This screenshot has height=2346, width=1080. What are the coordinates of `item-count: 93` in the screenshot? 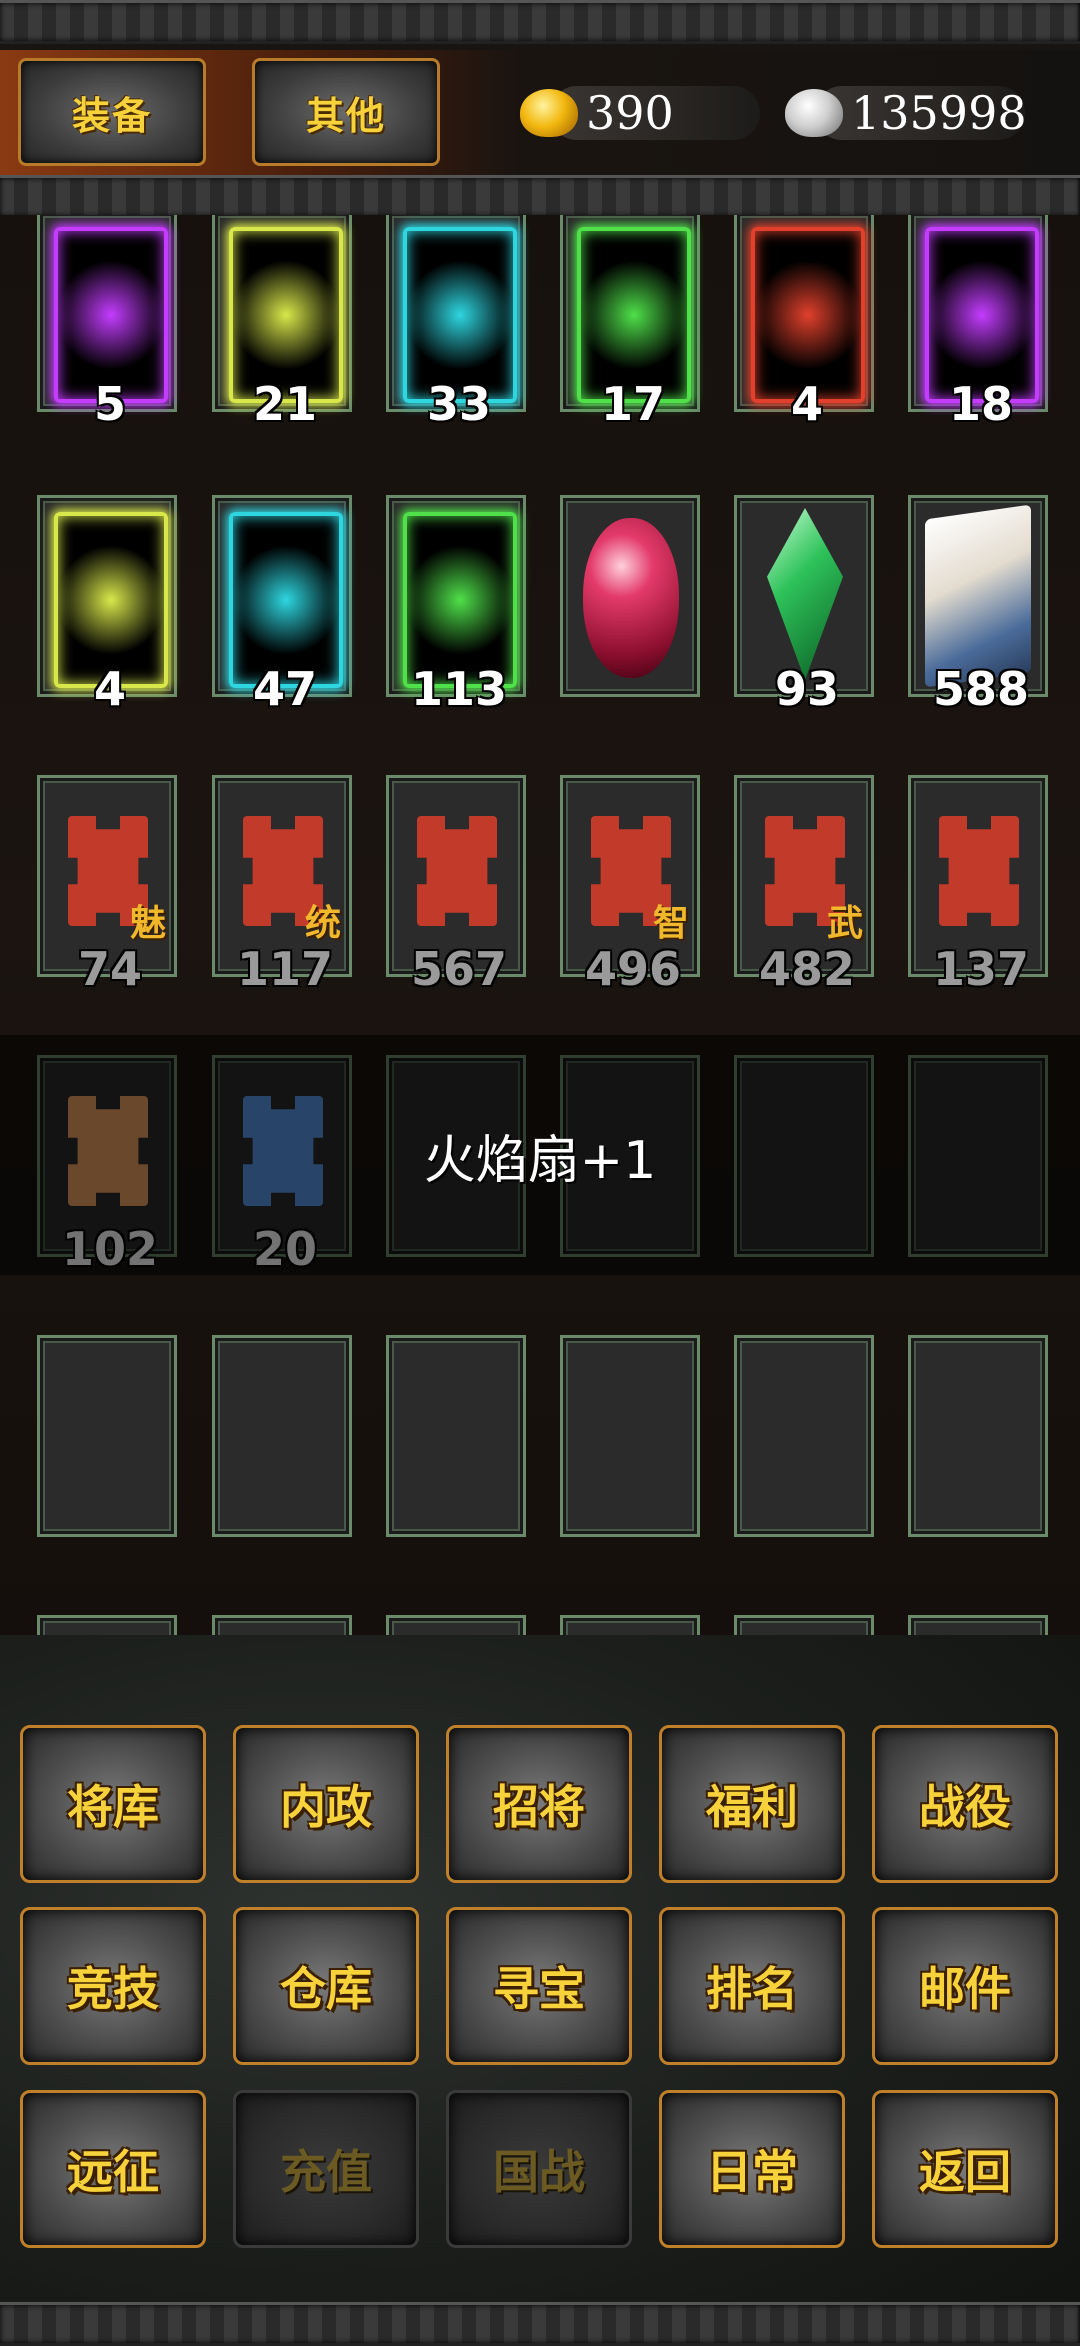 It's located at (806, 689).